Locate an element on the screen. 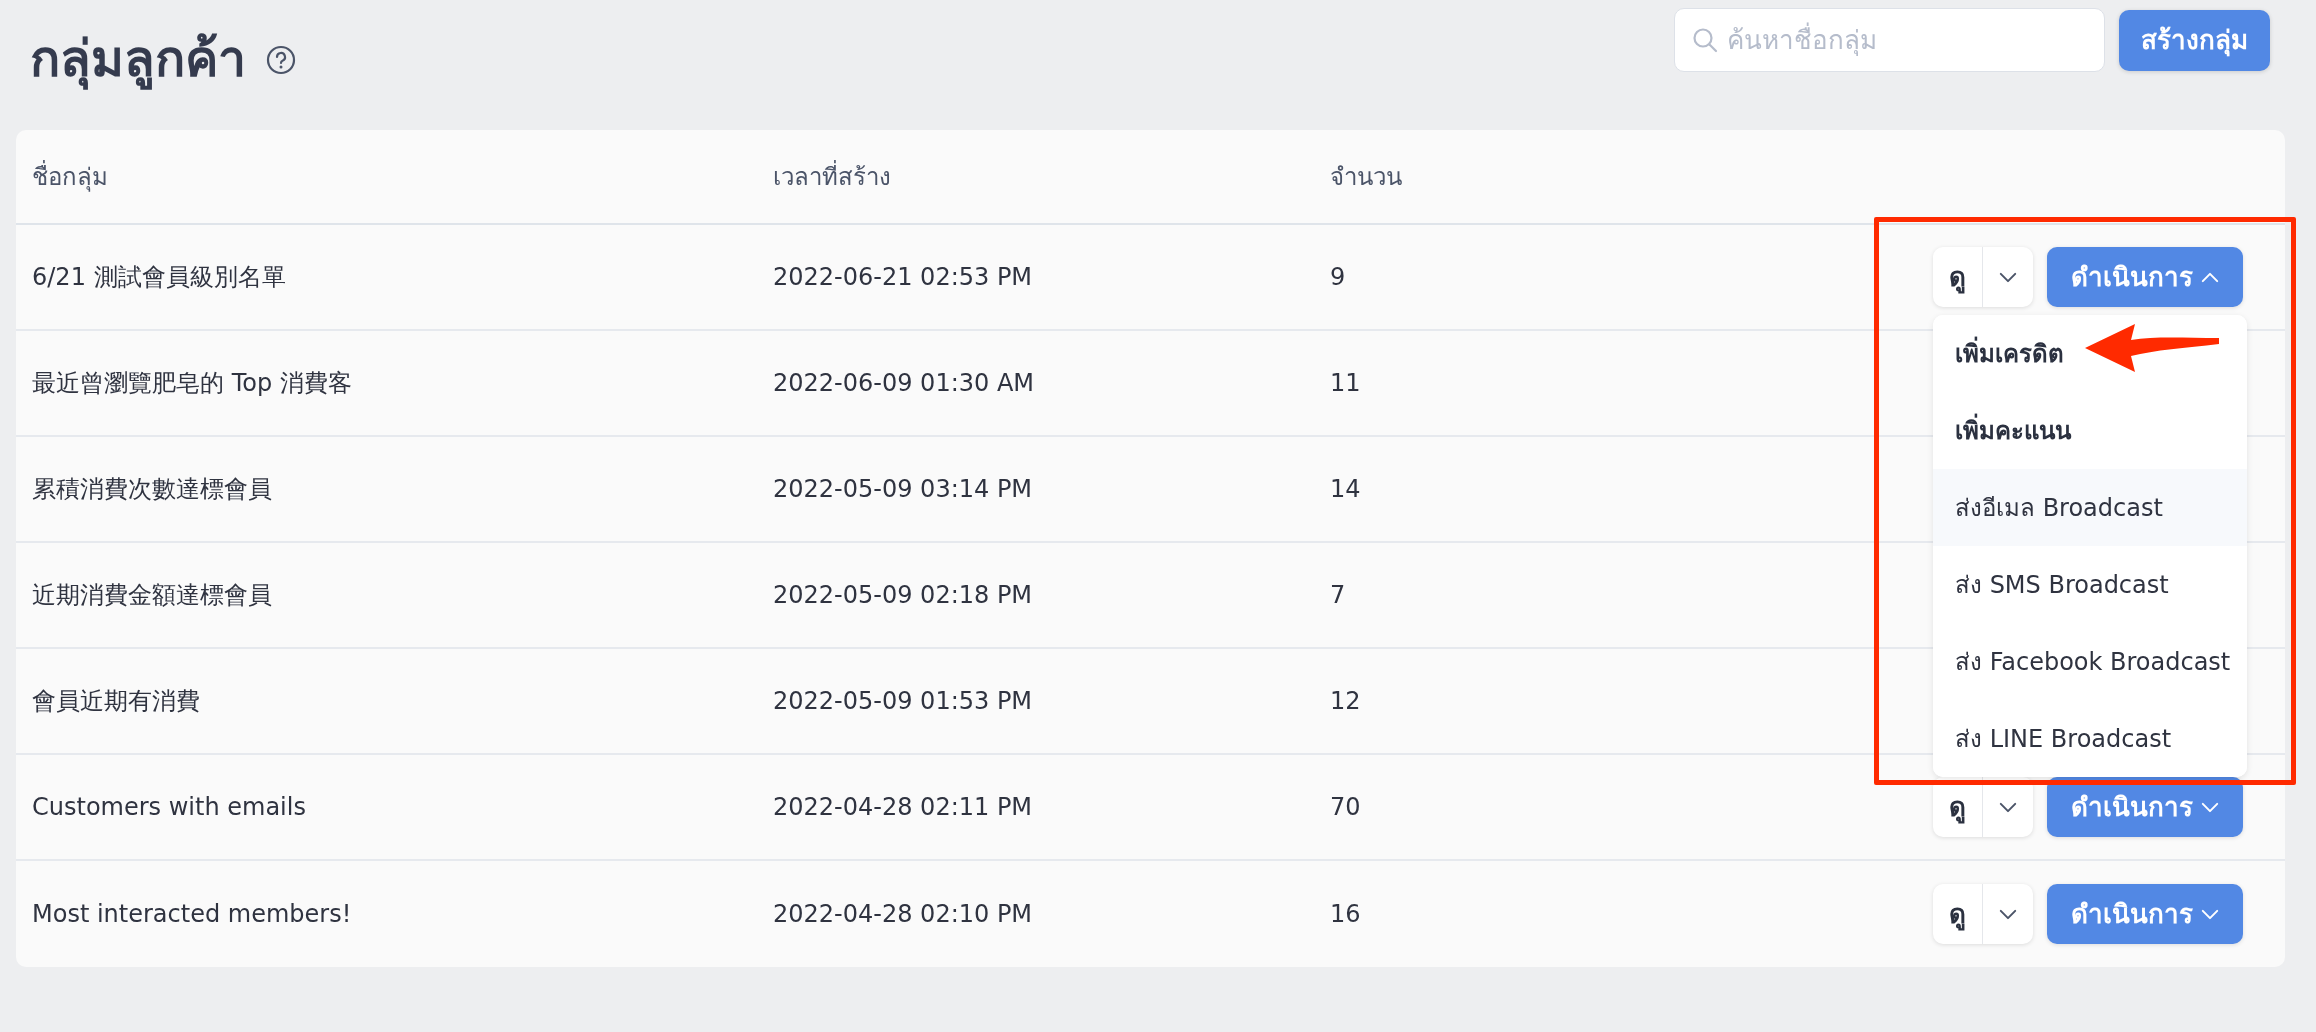  menu-item: เพิ่มเครดิต is located at coordinates (2090, 353).